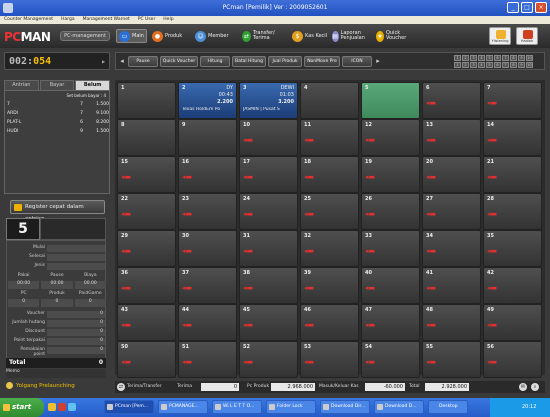 Image resolution: width=550 pixels, height=417 pixels. What do you see at coordinates (473, 58) in the screenshot?
I see `key: 3` at bounding box center [473, 58].